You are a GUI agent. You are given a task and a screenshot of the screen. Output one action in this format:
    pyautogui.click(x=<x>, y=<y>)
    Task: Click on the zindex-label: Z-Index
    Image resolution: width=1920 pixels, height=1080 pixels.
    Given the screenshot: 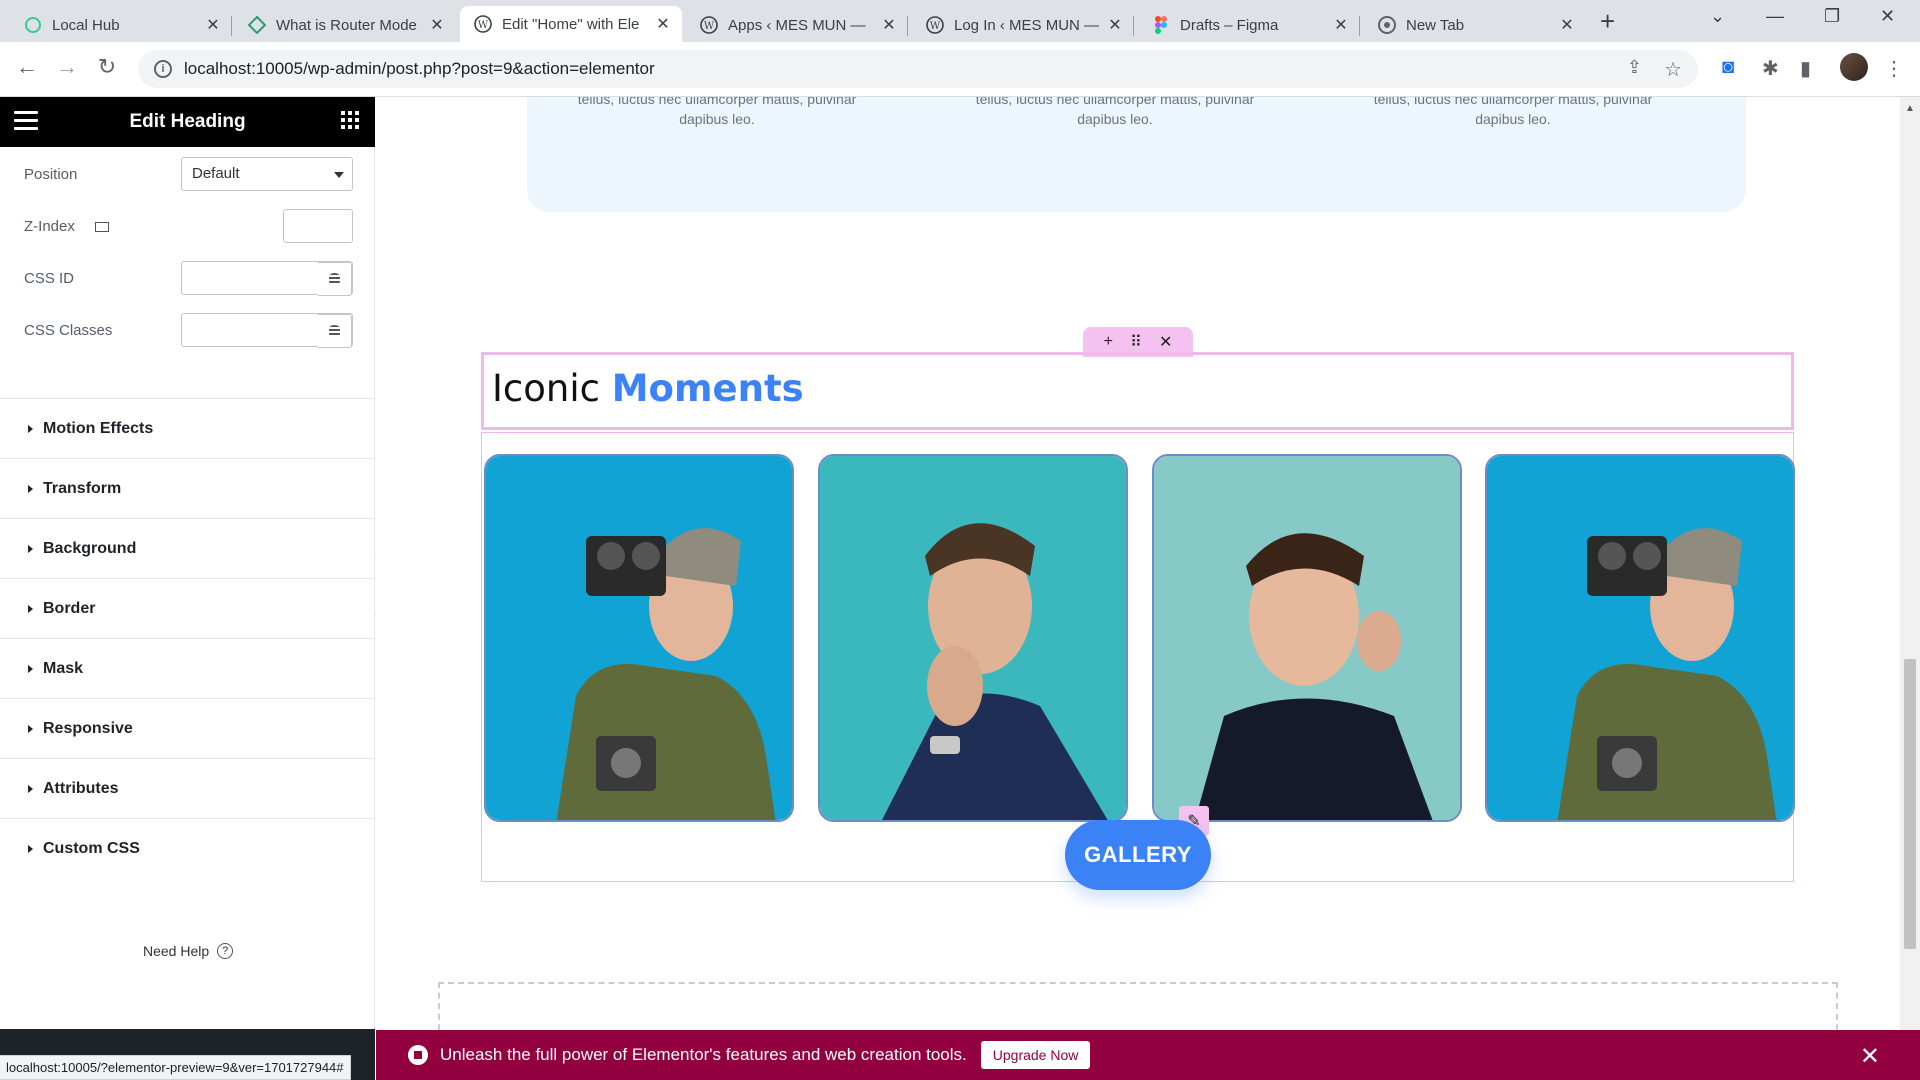 What is the action you would take?
    pyautogui.click(x=67, y=226)
    